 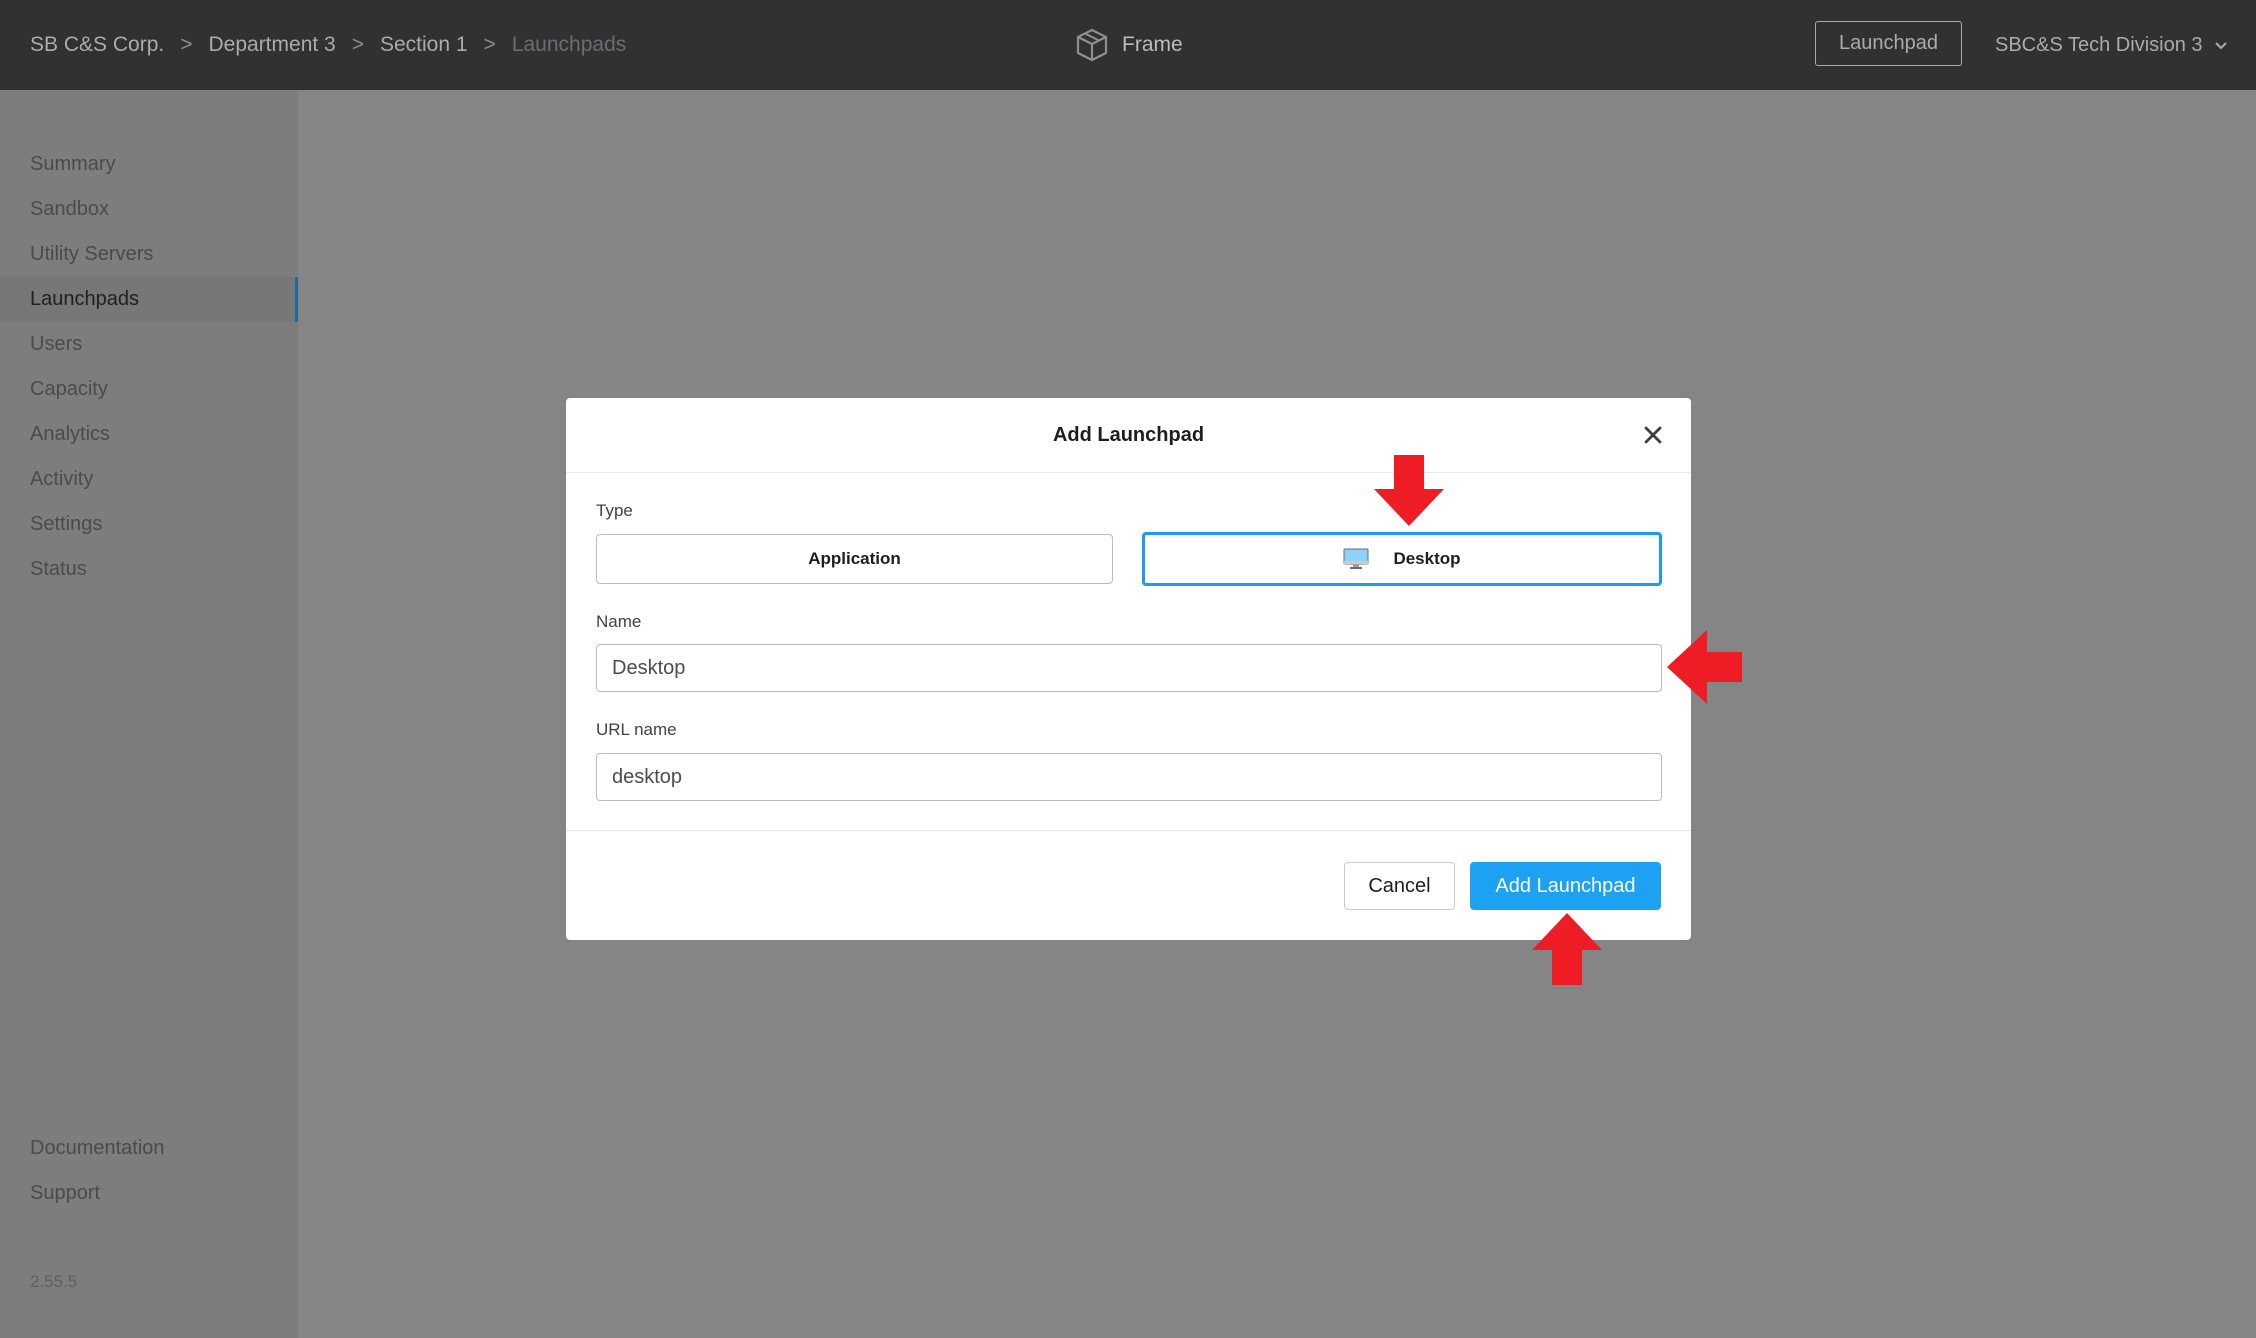 I want to click on name-input, so click(x=1129, y=668).